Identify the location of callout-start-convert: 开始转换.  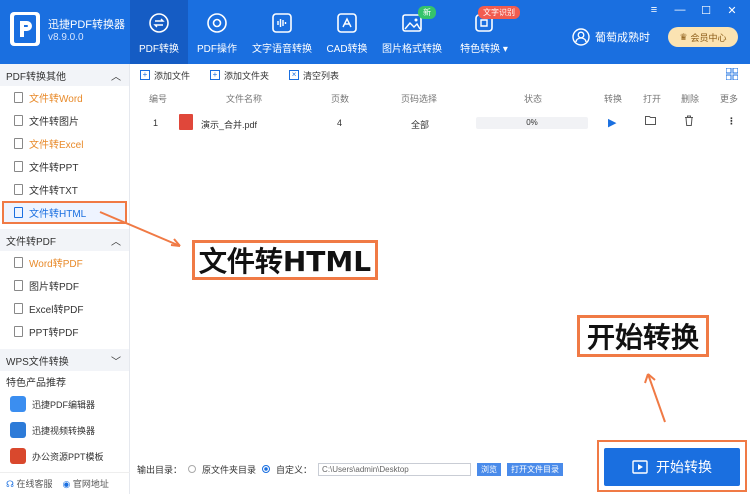
(643, 336).